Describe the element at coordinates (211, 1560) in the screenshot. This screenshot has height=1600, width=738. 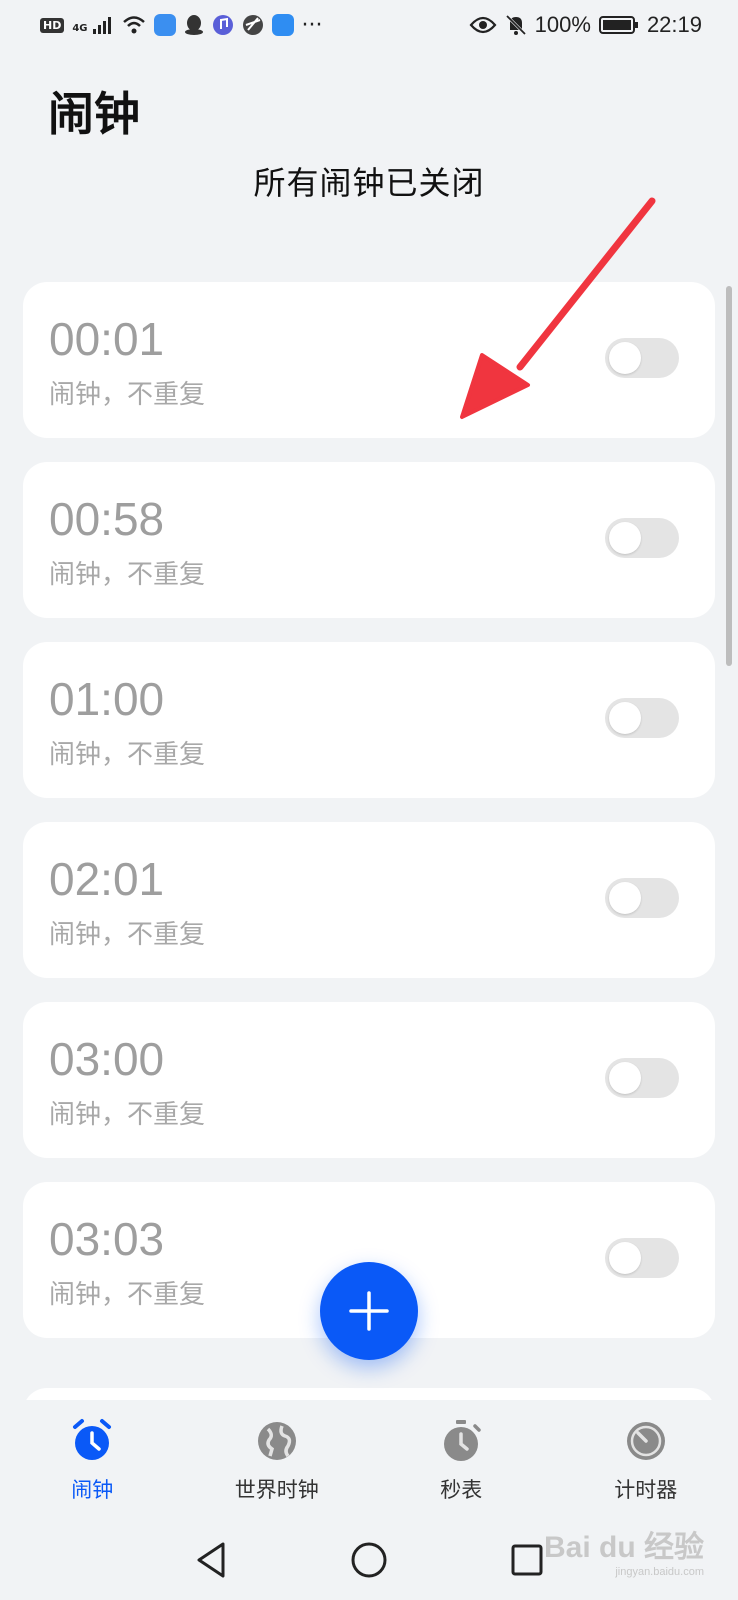
I see `back-icon` at that location.